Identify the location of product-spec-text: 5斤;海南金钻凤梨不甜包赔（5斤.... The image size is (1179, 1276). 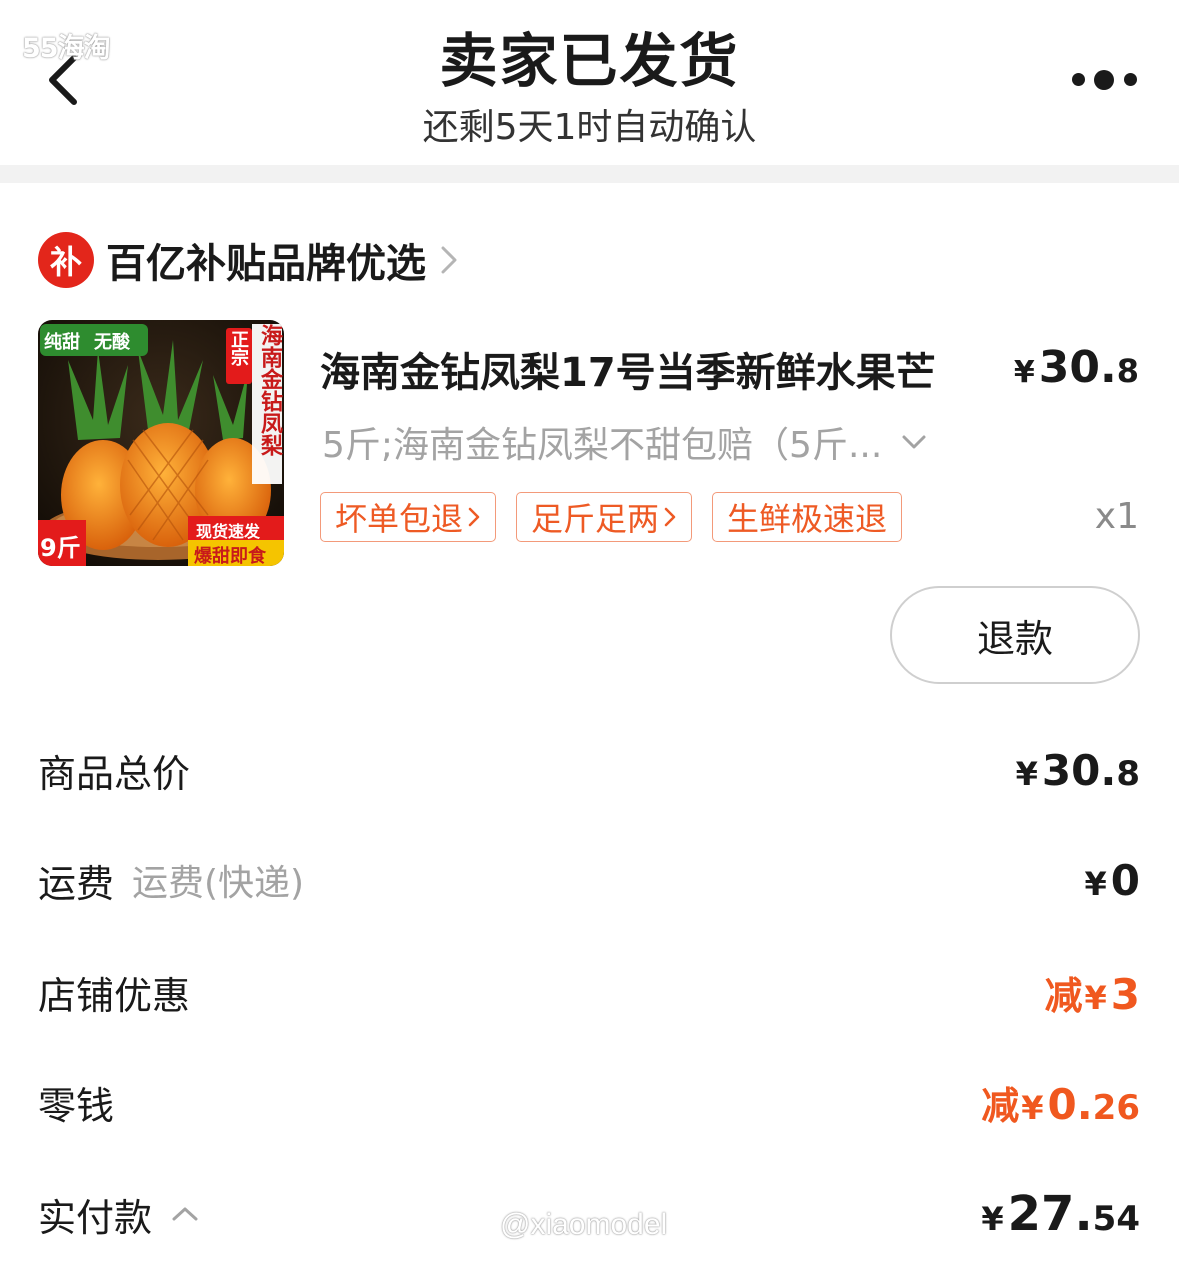
(602, 445).